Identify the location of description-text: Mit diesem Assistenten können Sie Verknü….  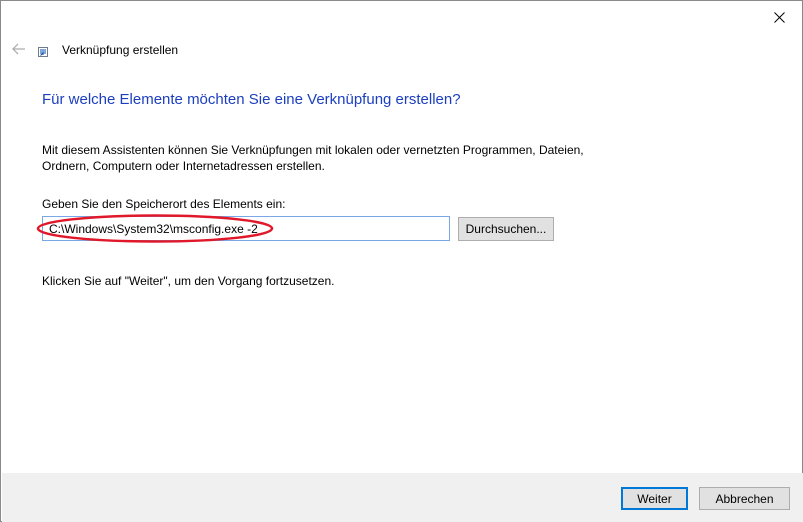
(342, 158).